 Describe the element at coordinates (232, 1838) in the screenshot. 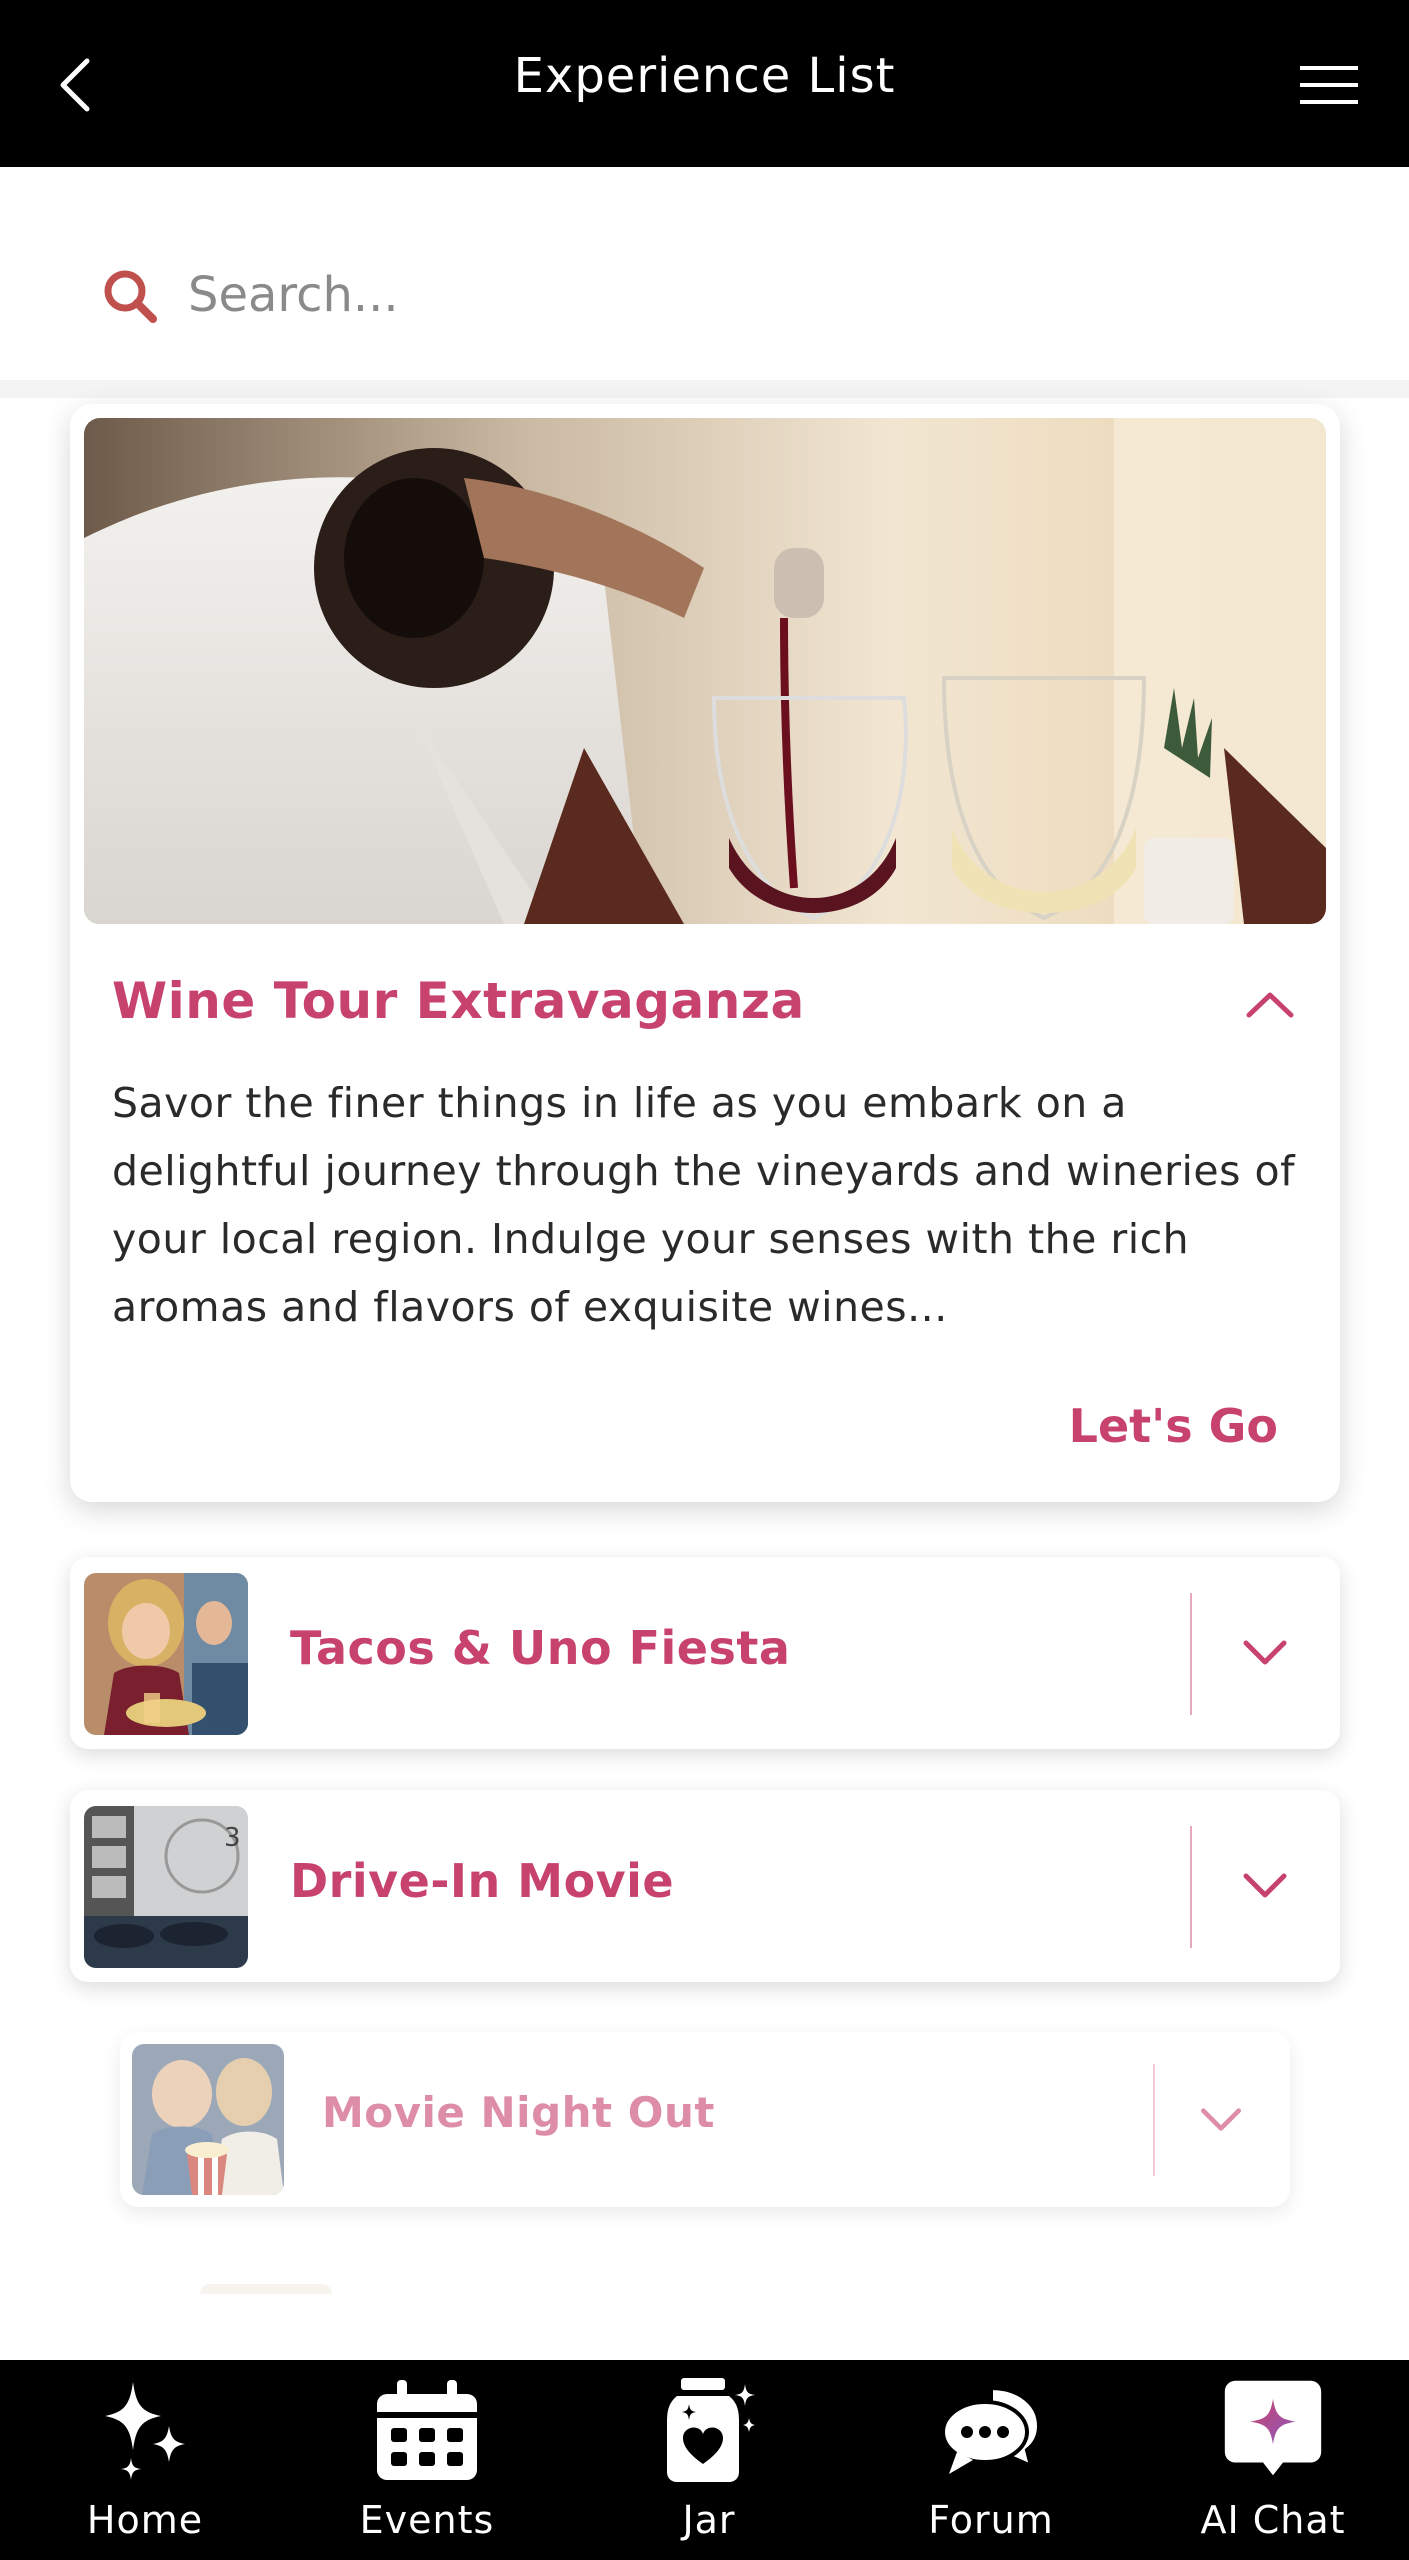

I see `svg-text: 3` at that location.